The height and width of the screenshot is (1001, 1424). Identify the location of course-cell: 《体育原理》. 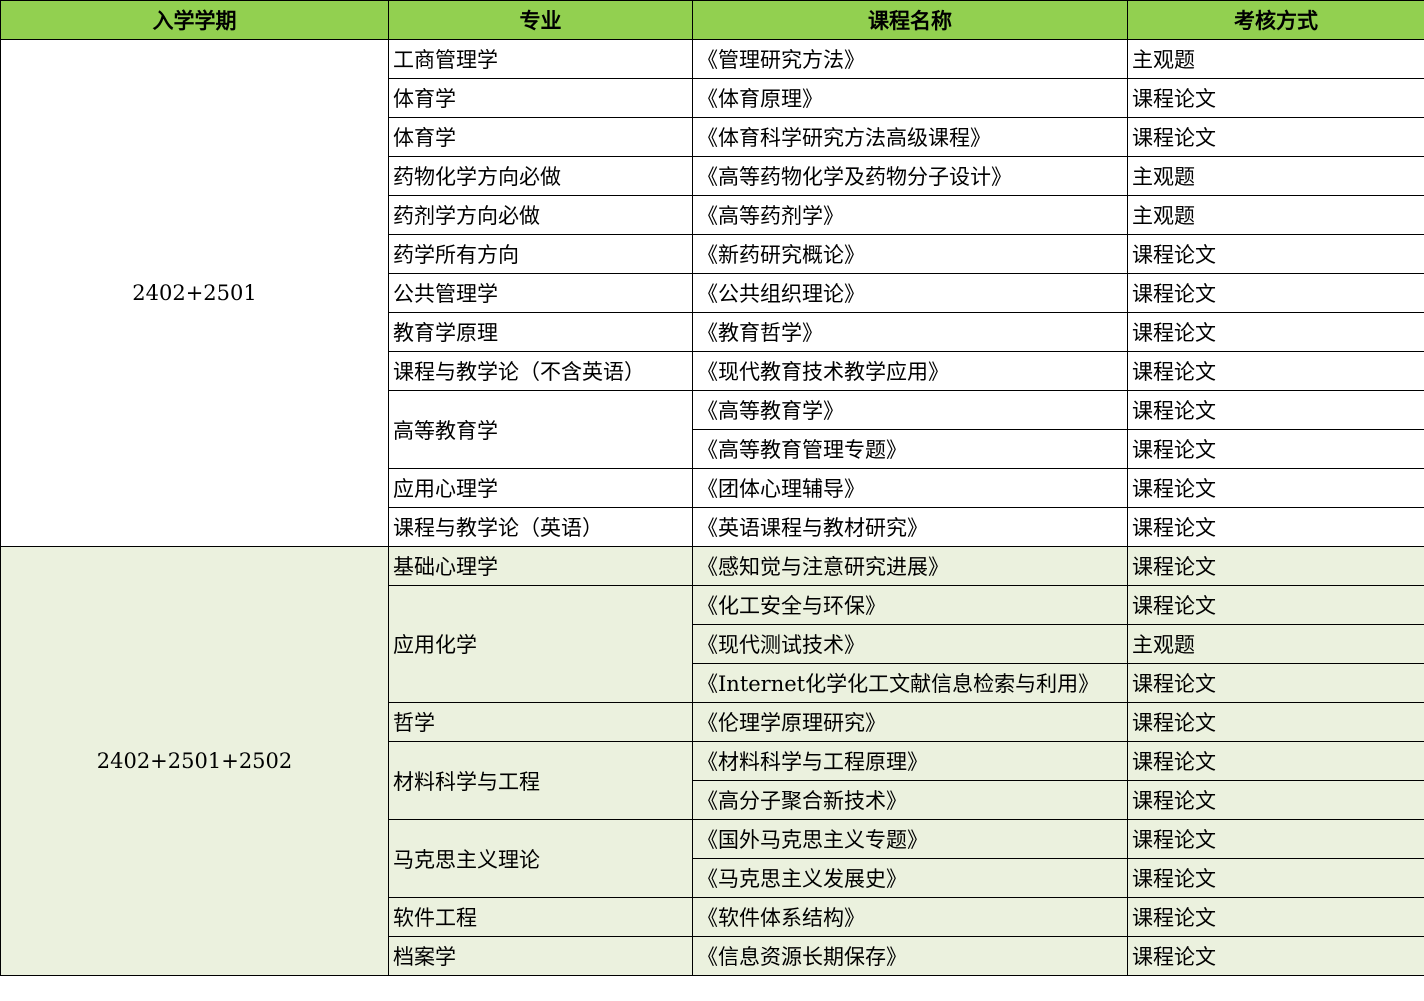
(910, 98).